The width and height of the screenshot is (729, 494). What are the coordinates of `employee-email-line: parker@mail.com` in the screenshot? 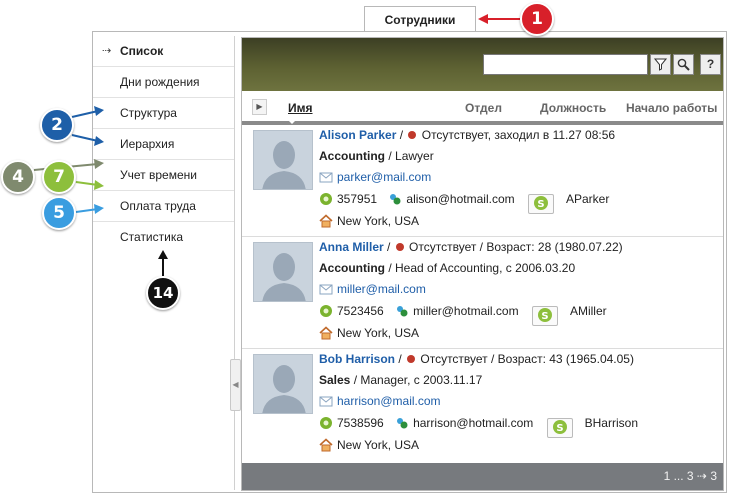 It's located at (375, 177).